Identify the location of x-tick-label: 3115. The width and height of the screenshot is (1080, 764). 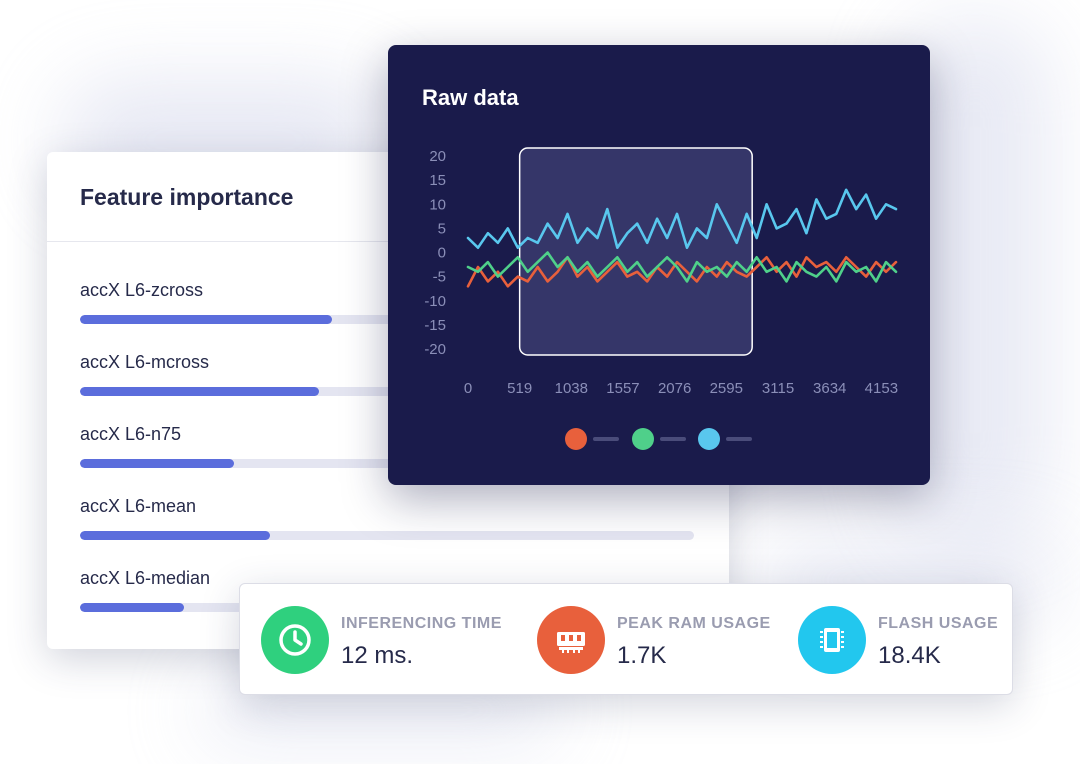
(778, 388).